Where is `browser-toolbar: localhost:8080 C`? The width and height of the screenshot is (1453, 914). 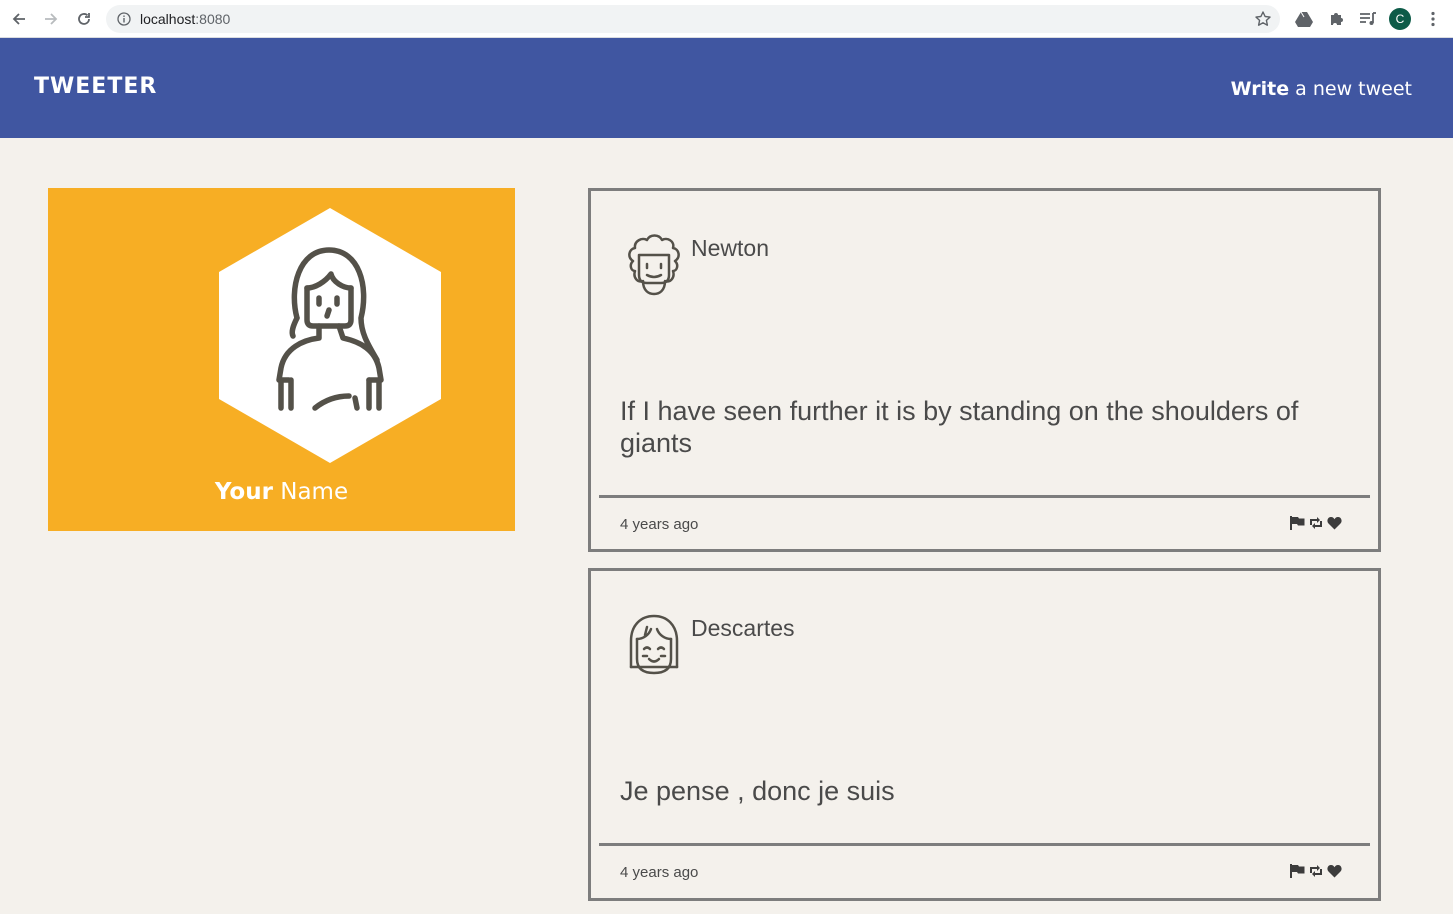
browser-toolbar: localhost:8080 C is located at coordinates (726, 19).